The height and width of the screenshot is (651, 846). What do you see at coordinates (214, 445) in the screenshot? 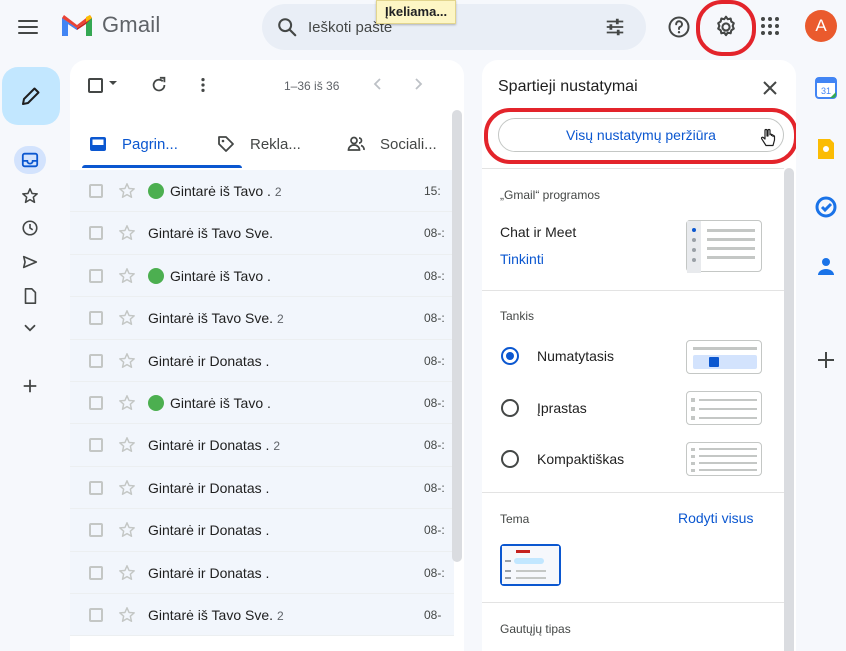
I see `sender-name: Gintarė ir Donatas .2` at bounding box center [214, 445].